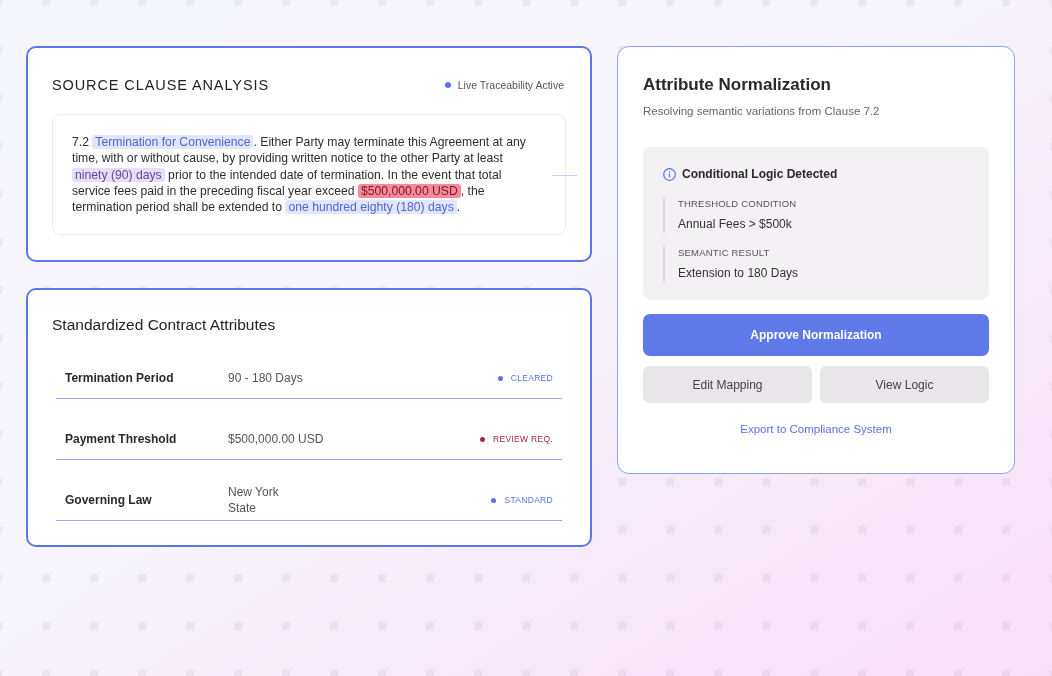 The width and height of the screenshot is (1052, 676). What do you see at coordinates (447, 85) in the screenshot?
I see `status-dot-icon` at bounding box center [447, 85].